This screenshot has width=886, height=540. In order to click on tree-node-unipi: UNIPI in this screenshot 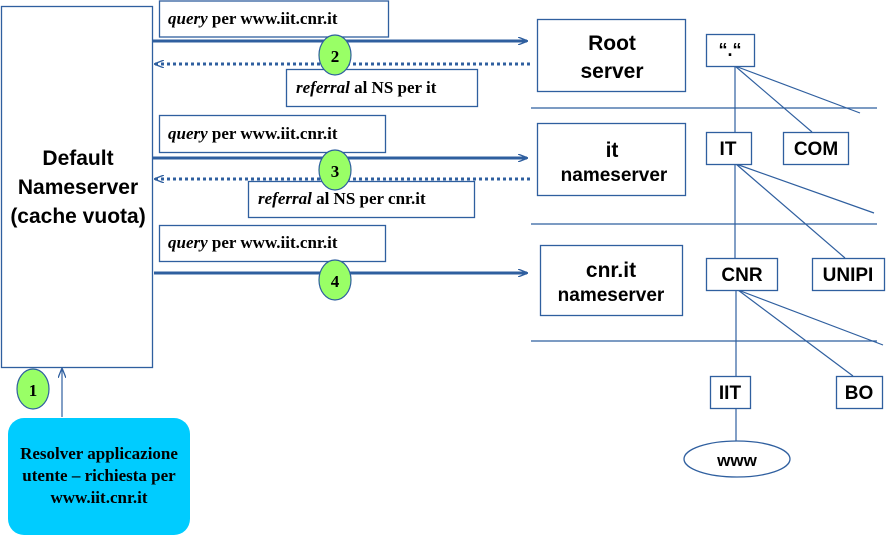, I will do `click(848, 274)`.